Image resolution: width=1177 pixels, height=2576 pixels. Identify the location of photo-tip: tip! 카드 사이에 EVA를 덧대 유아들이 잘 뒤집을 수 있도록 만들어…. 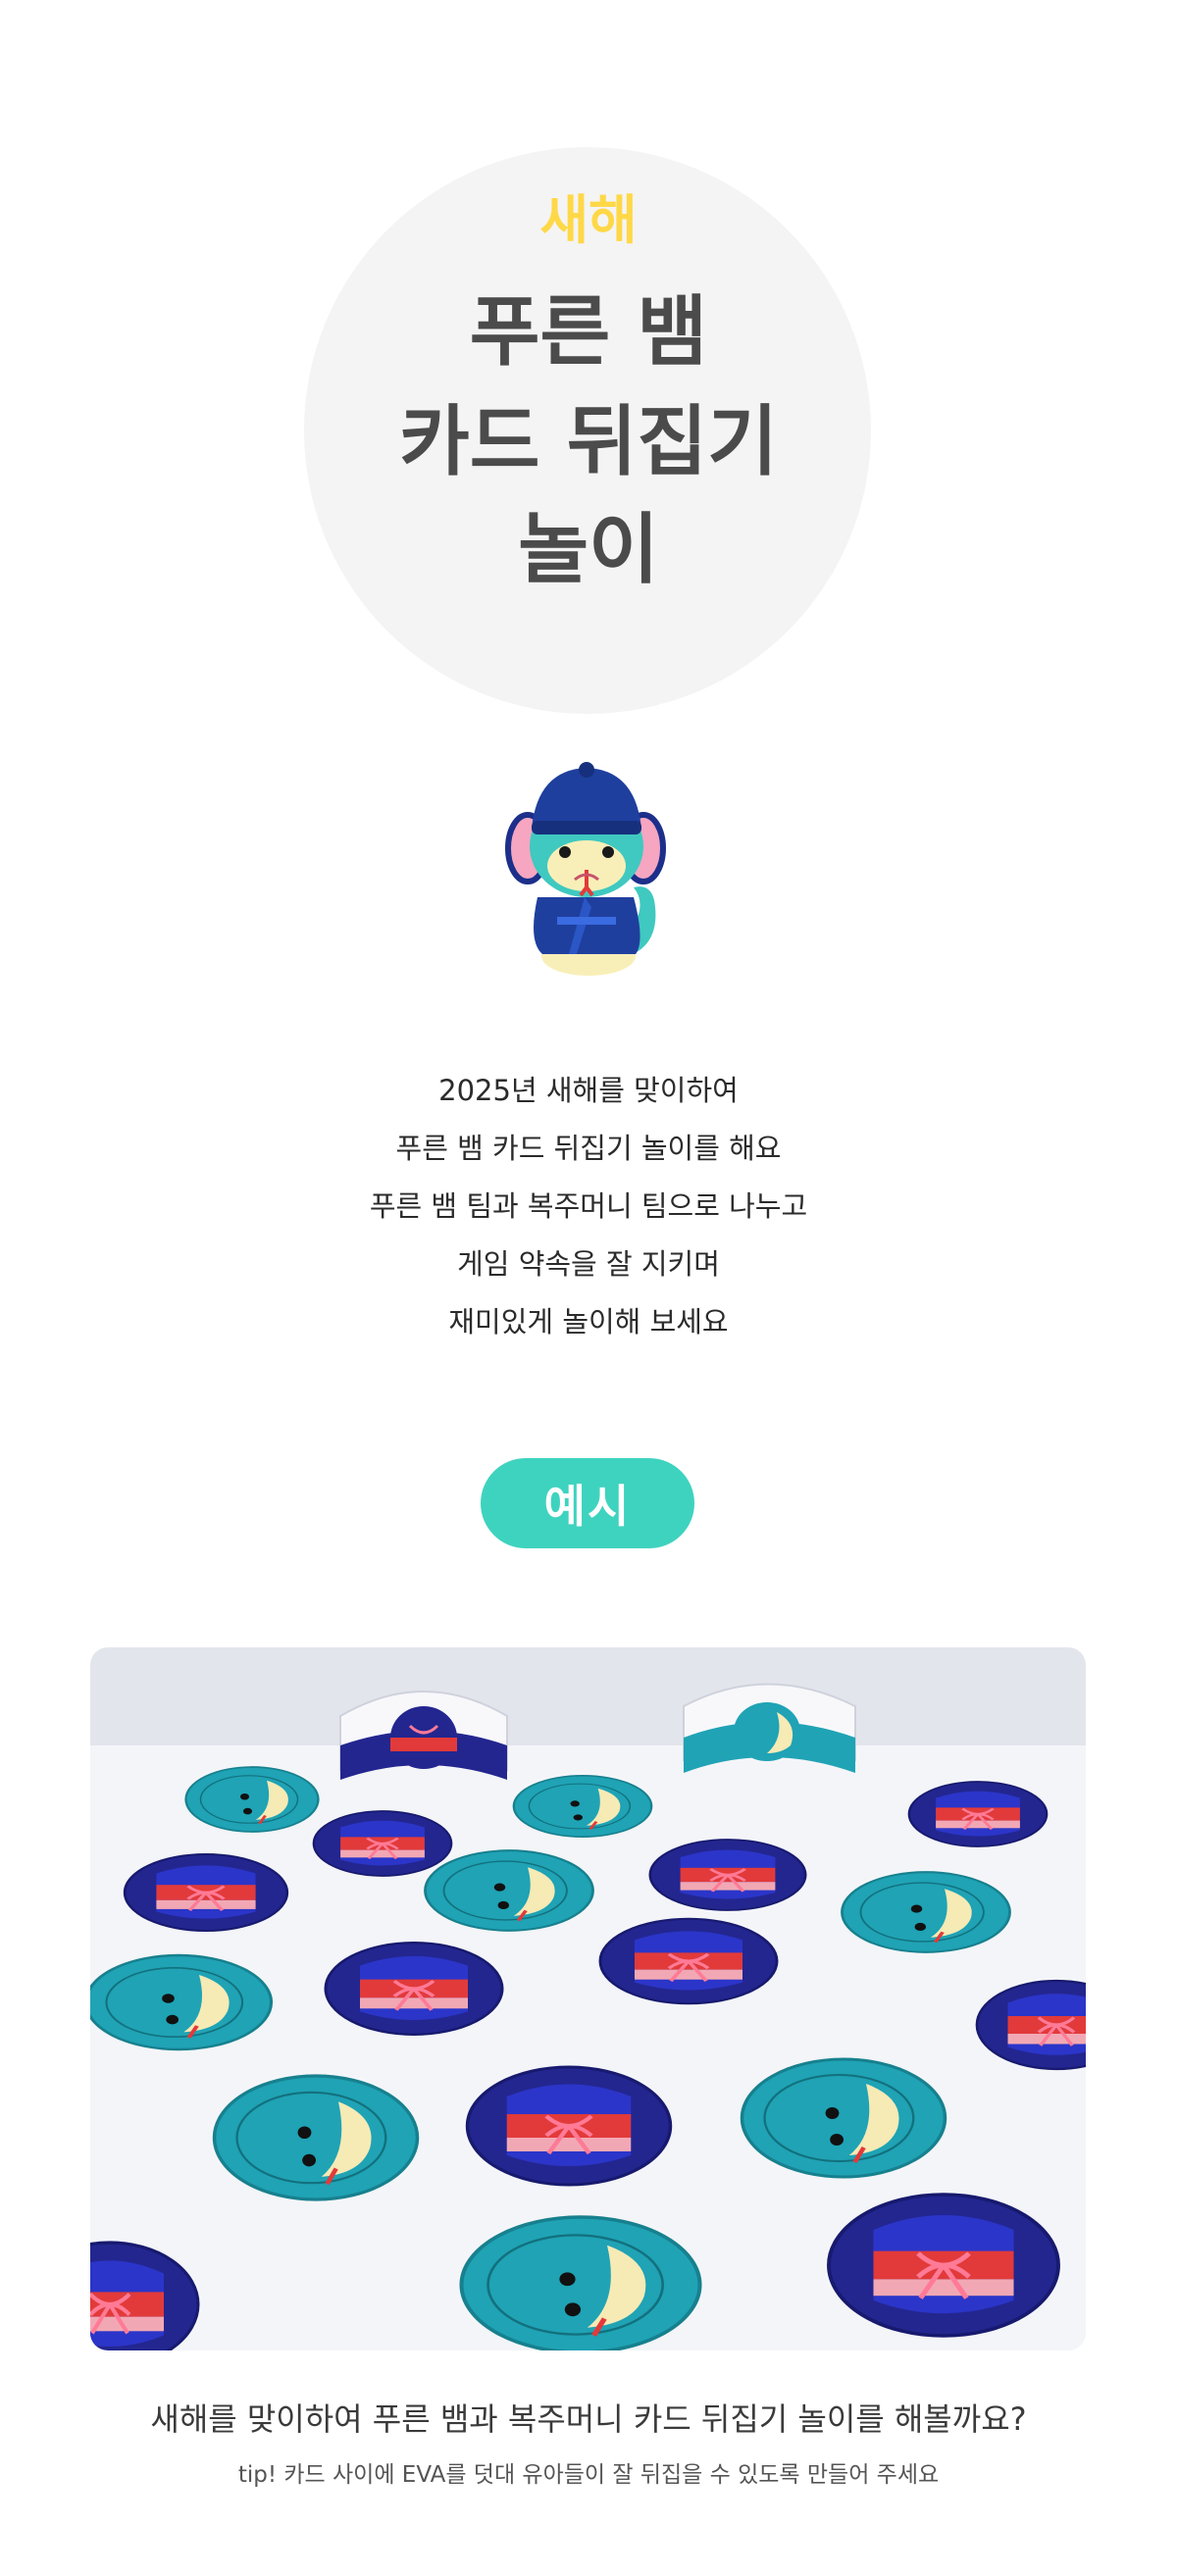
(588, 2475).